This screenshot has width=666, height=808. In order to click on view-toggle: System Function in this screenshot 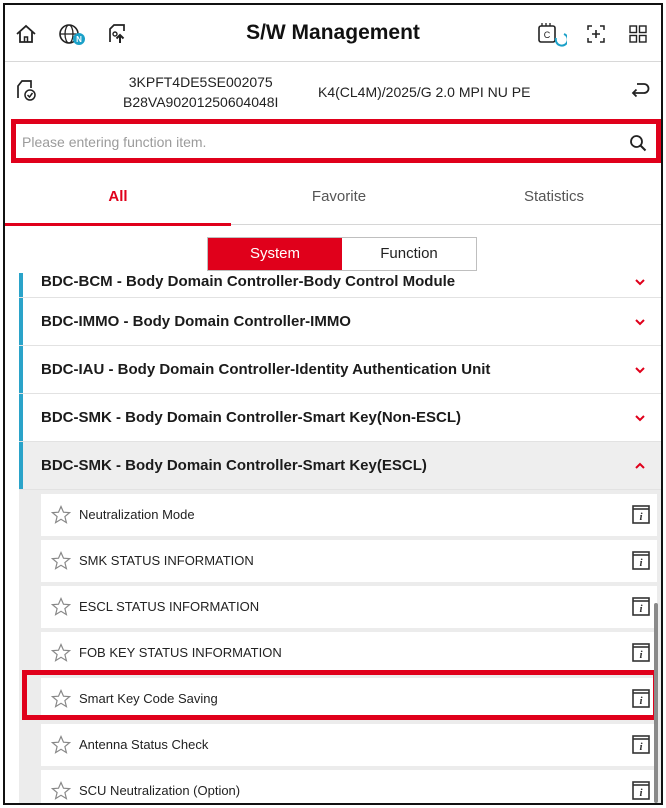, I will do `click(342, 254)`.